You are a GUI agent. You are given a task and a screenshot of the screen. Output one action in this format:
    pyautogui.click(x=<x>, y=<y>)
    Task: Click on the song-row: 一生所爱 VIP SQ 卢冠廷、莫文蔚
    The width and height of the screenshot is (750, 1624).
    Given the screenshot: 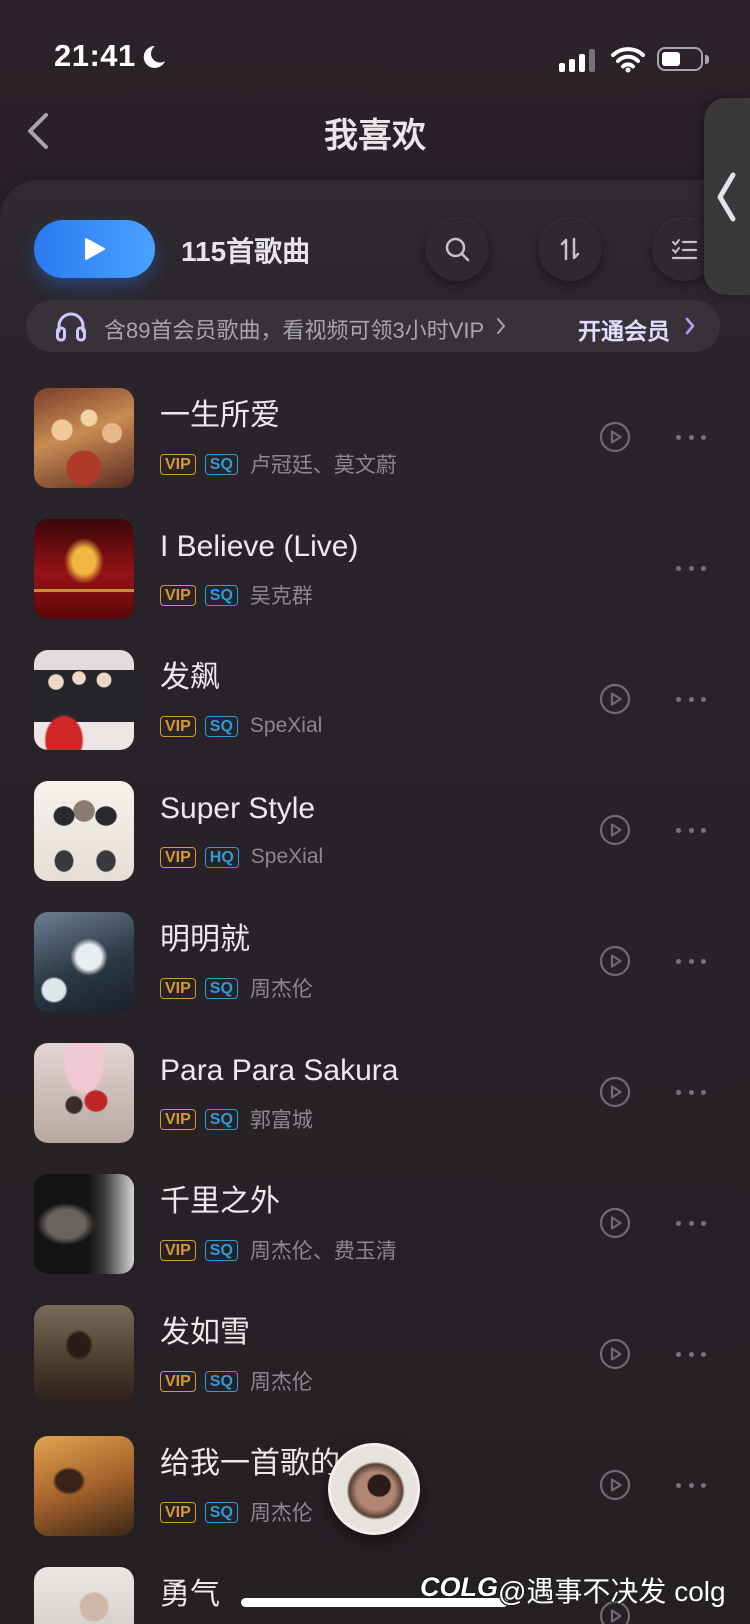 What is the action you would take?
    pyautogui.click(x=375, y=453)
    